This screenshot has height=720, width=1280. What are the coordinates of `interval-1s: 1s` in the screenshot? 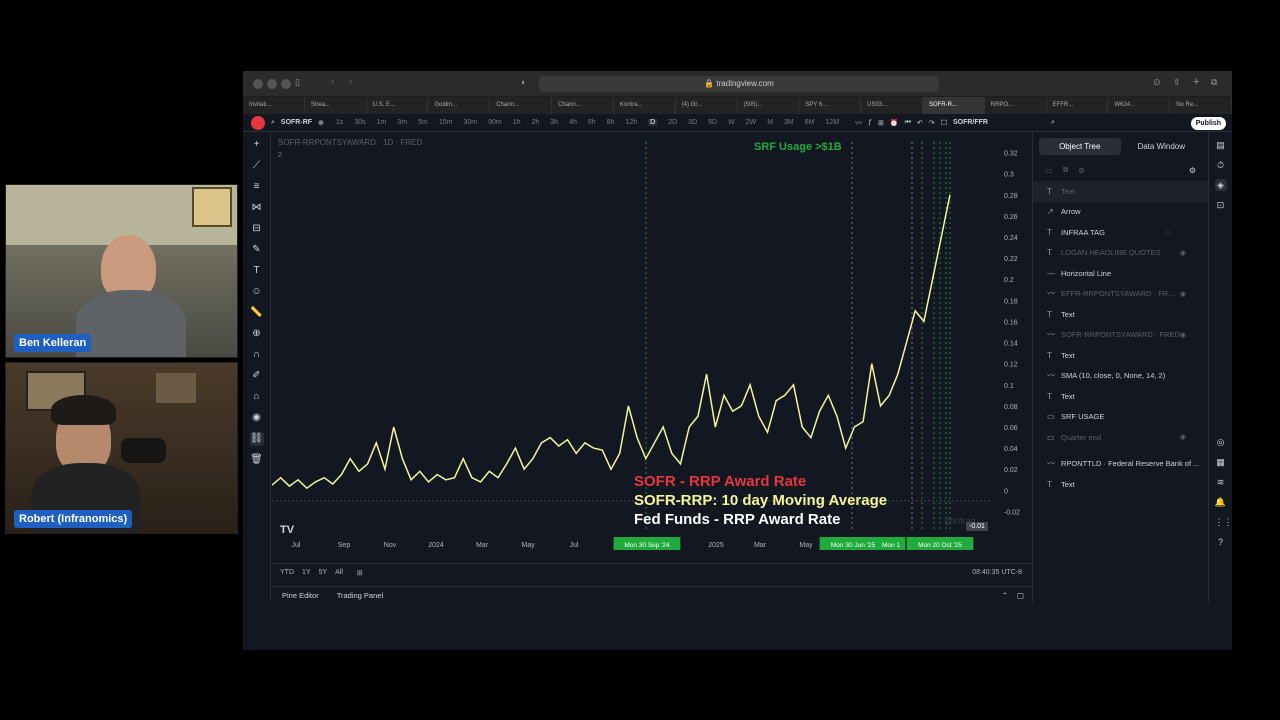 It's located at (339, 122).